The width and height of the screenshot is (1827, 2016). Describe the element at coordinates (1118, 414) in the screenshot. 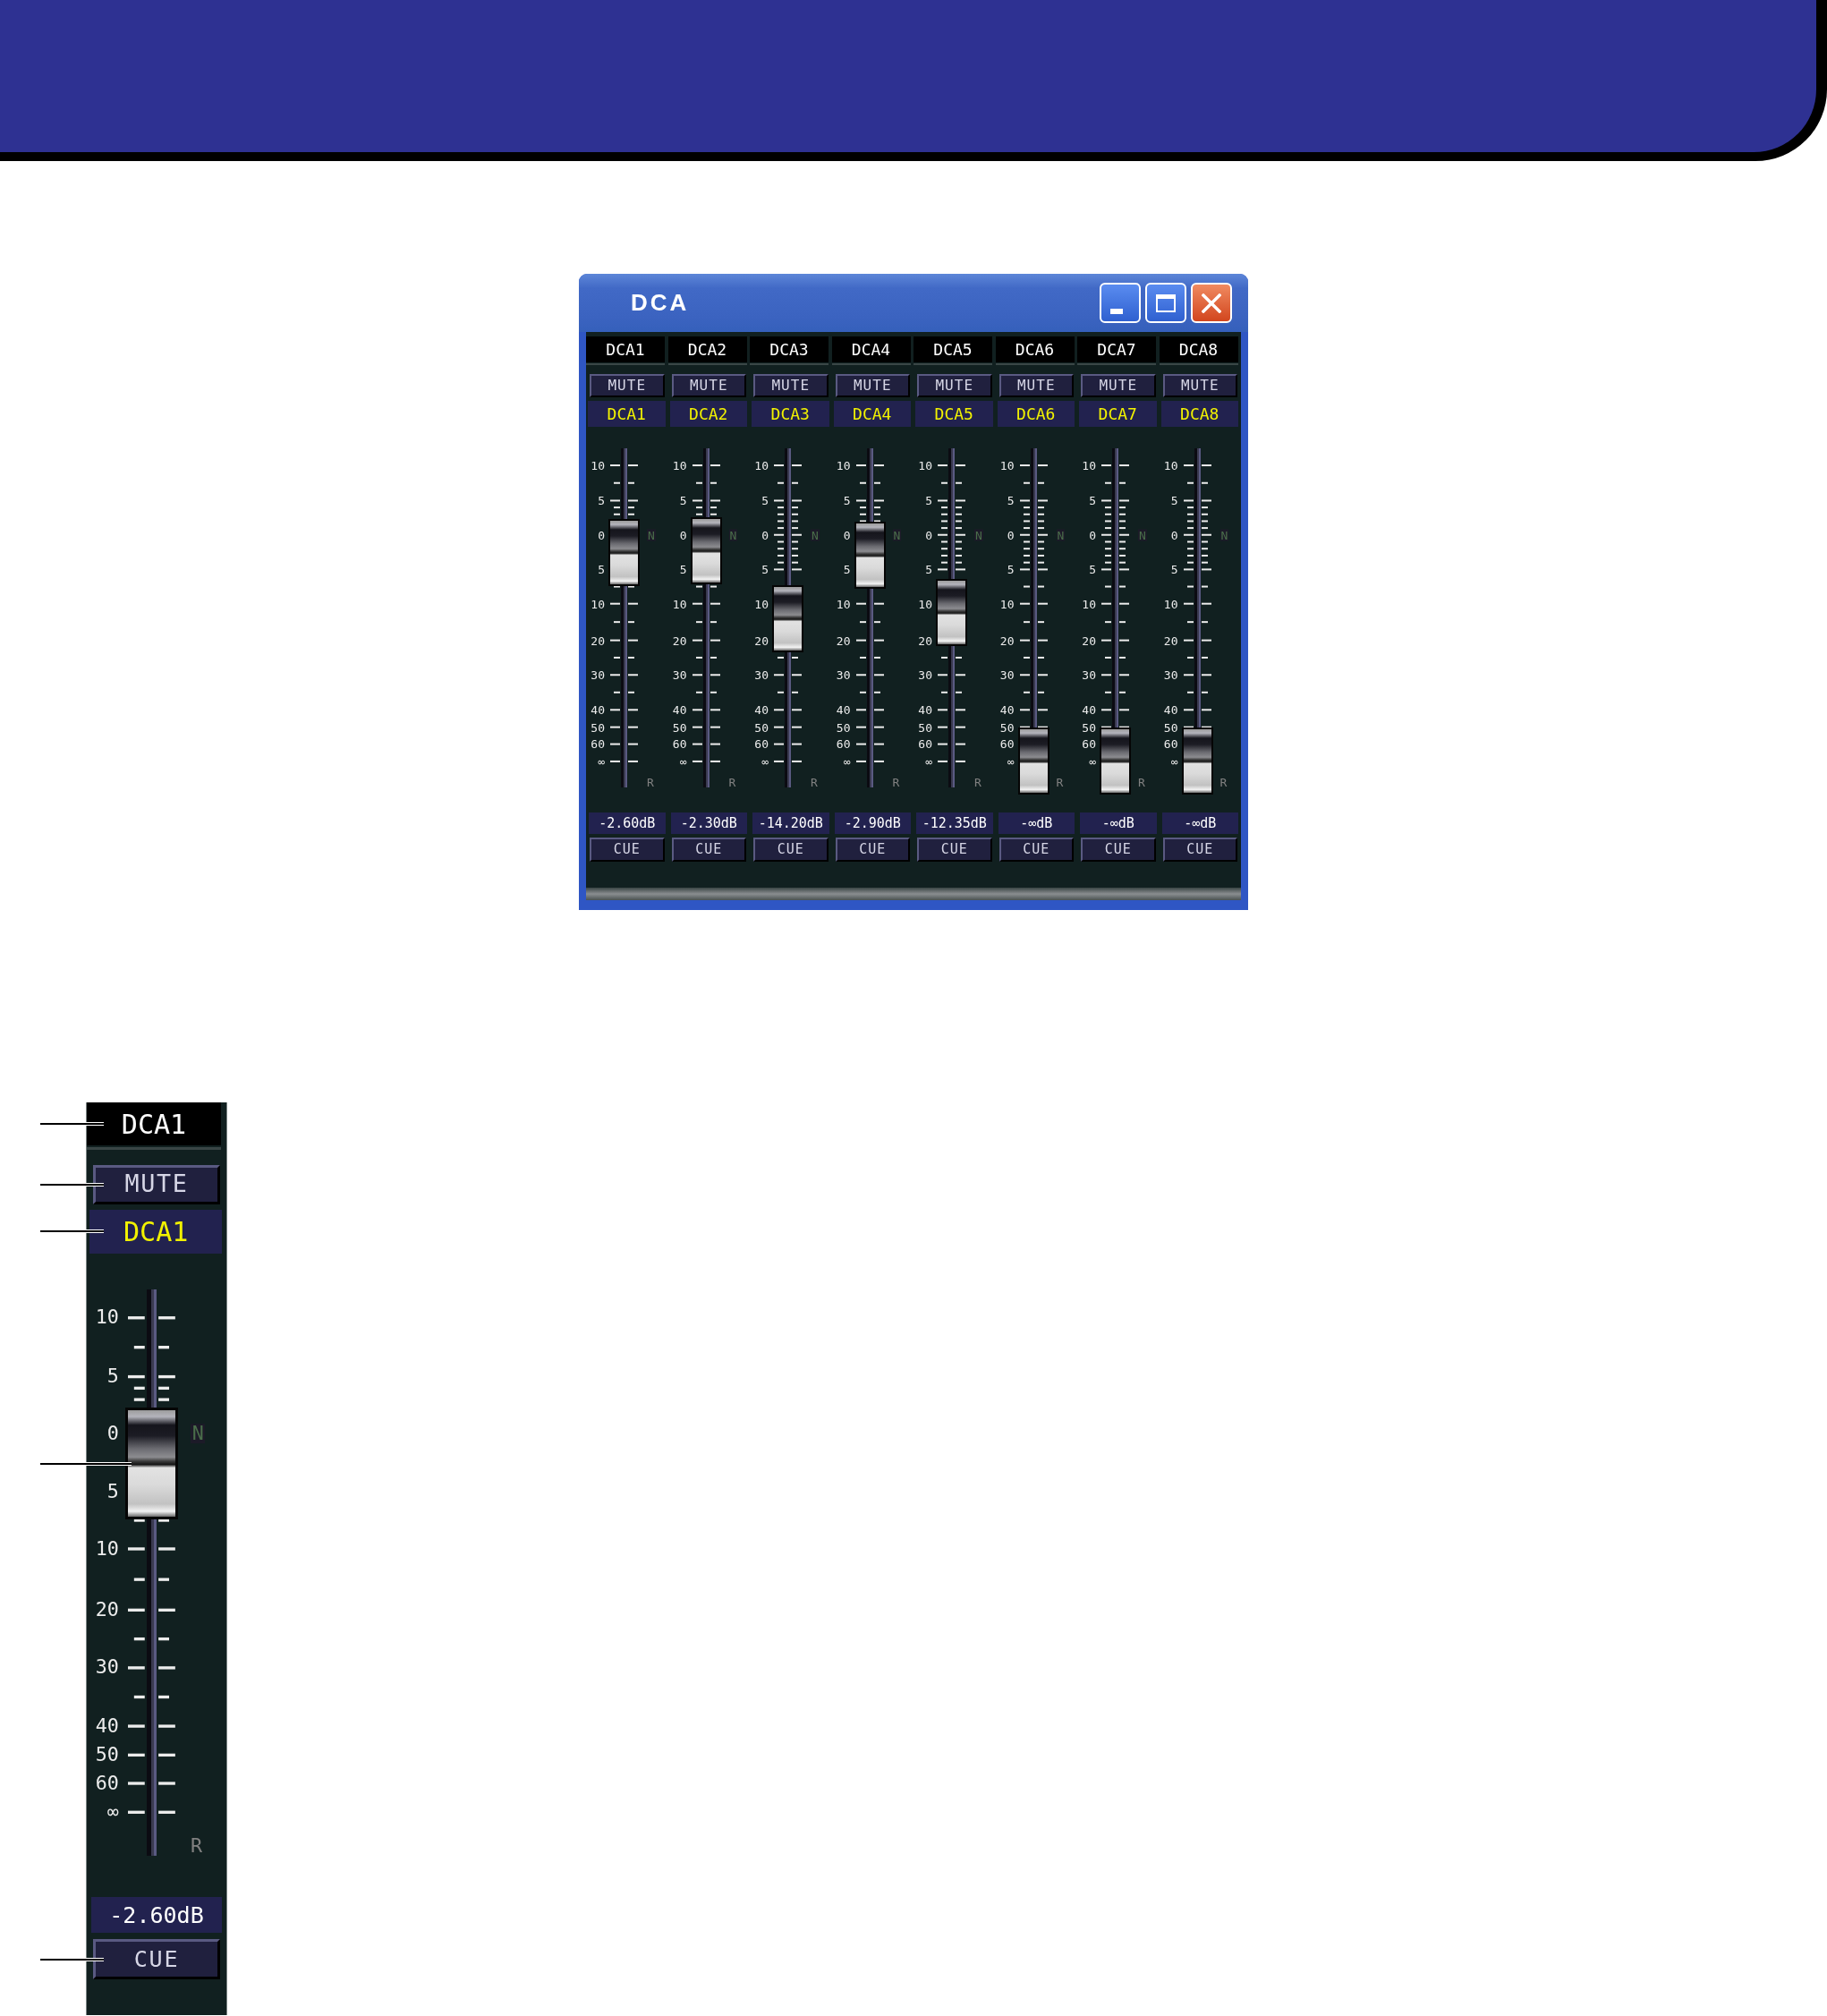

I see `group-name-label: DCA7` at that location.